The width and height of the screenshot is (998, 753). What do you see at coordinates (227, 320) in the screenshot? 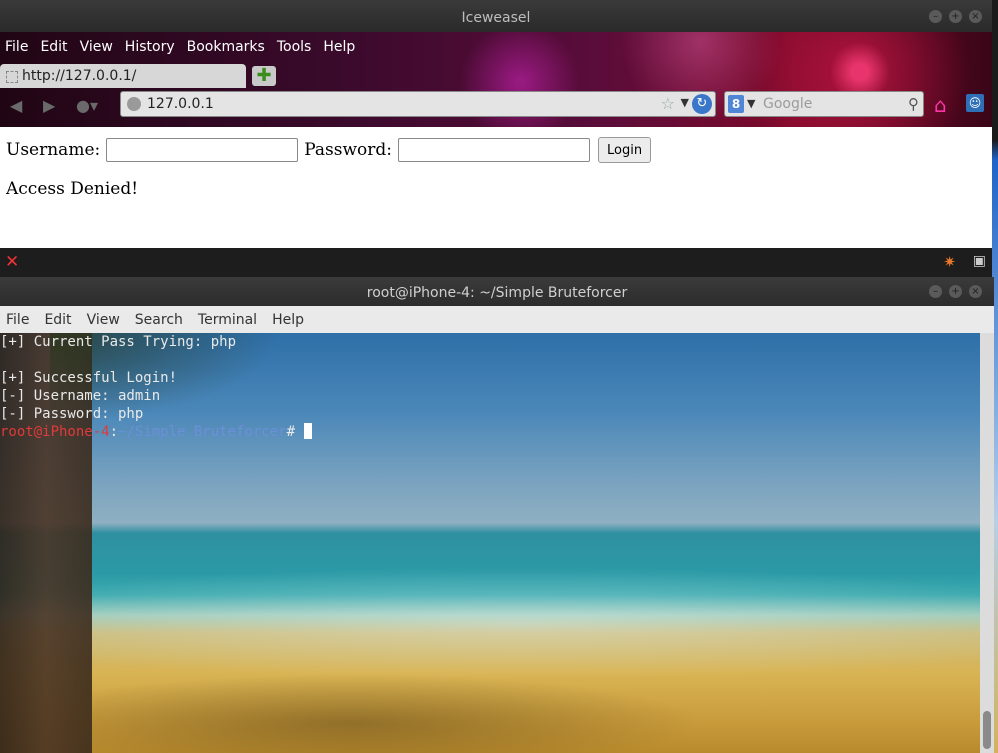
I see `terminal-menu-terminal: Terminal` at bounding box center [227, 320].